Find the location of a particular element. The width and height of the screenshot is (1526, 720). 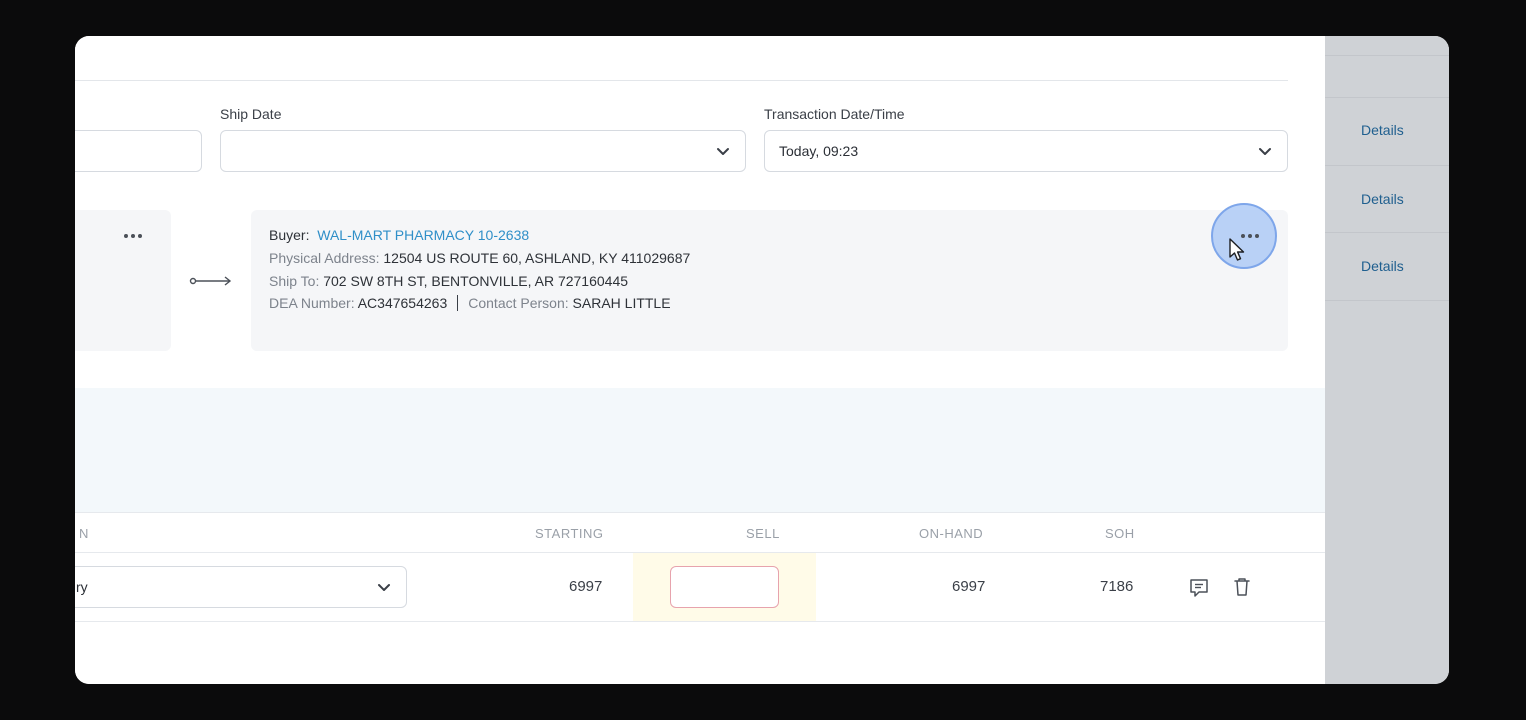

physical-address-value: 12504 US ROUTE 60, ASHLAND, KY 411029687 is located at coordinates (537, 258).